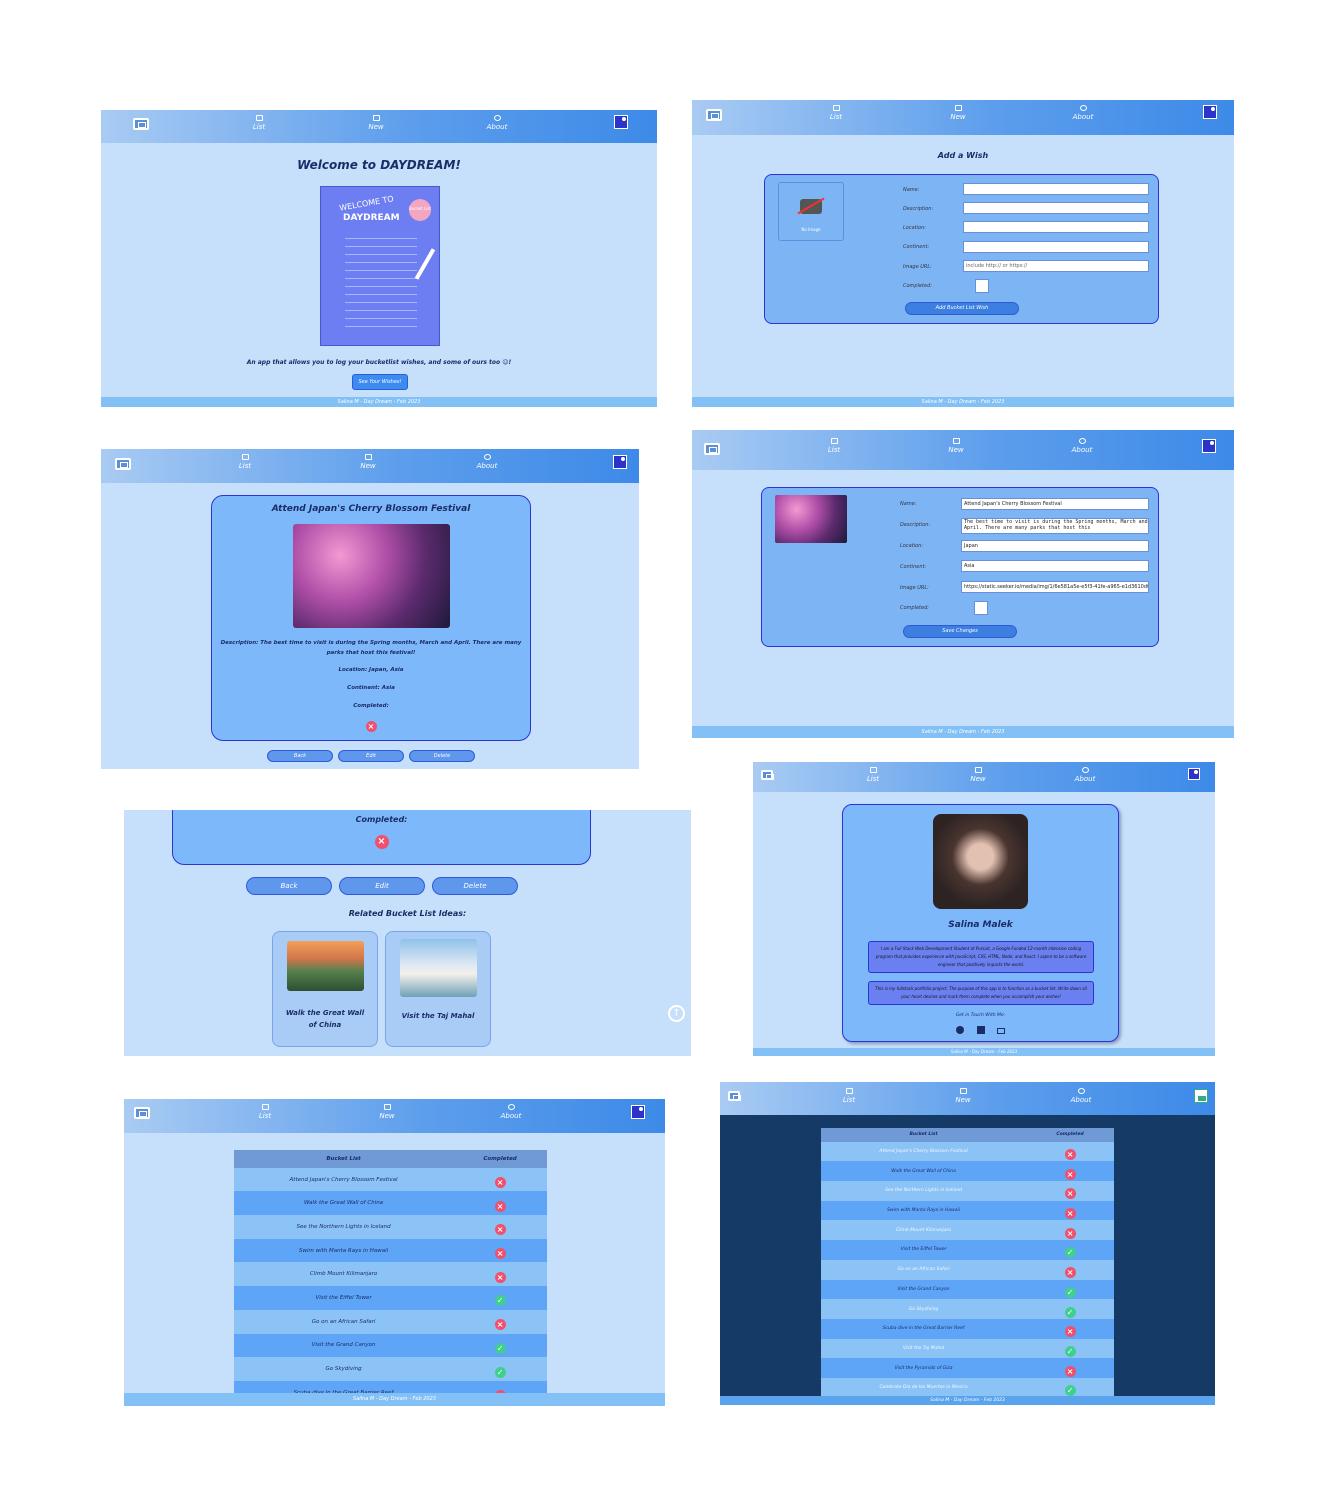  Describe the element at coordinates (676, 1013) in the screenshot. I see `scroll-top-button: ↑` at that location.